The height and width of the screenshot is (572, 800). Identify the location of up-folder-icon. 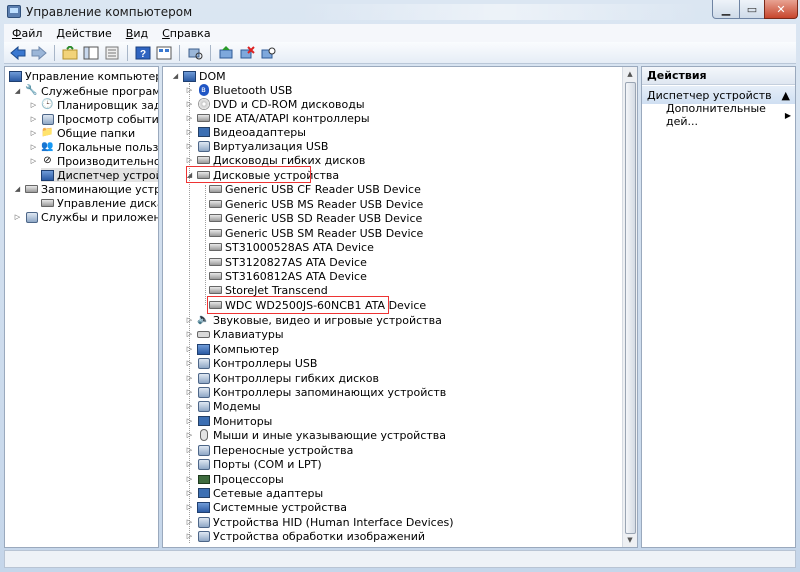
(70, 53).